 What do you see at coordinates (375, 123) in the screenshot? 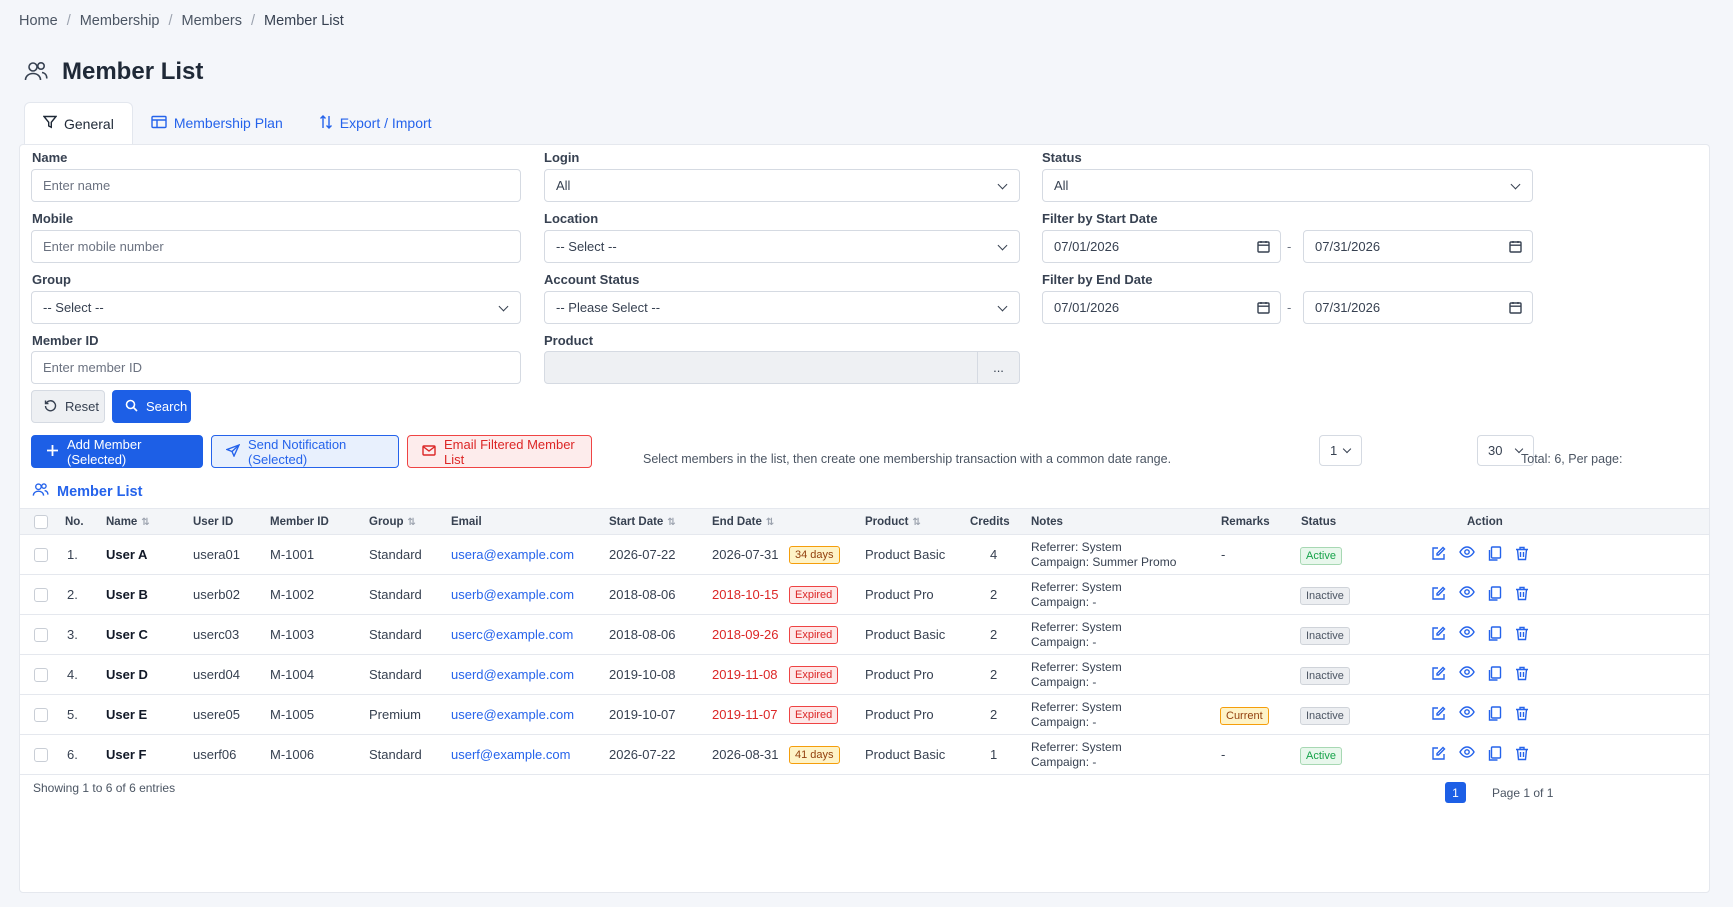
I see `tab-export-import: Export / Import` at bounding box center [375, 123].